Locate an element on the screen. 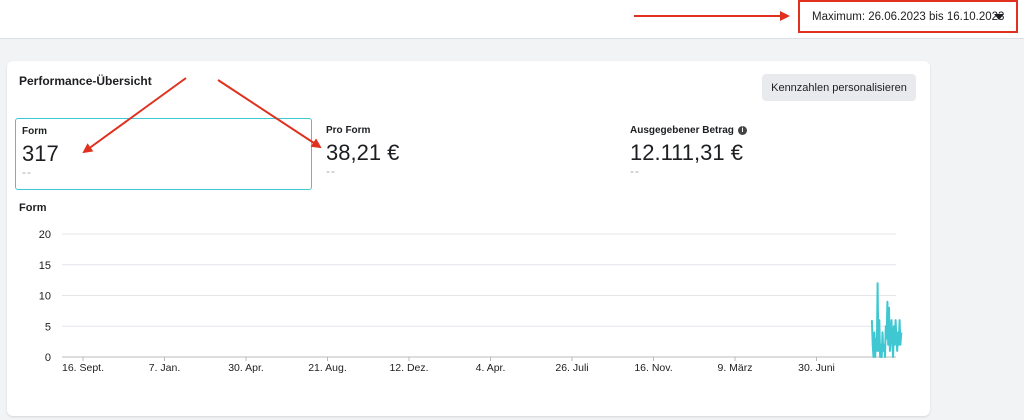  x-tick-label: 9. März is located at coordinates (734, 368).